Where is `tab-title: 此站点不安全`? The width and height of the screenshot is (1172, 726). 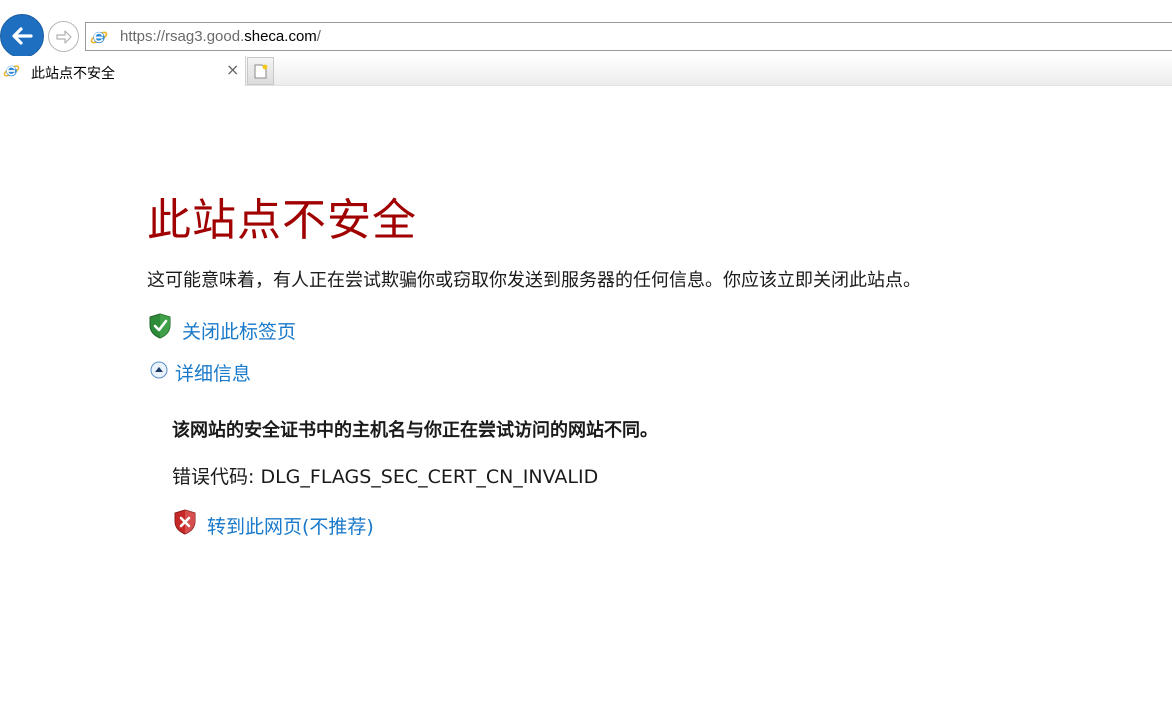
tab-title: 此站点不安全 is located at coordinates (73, 74).